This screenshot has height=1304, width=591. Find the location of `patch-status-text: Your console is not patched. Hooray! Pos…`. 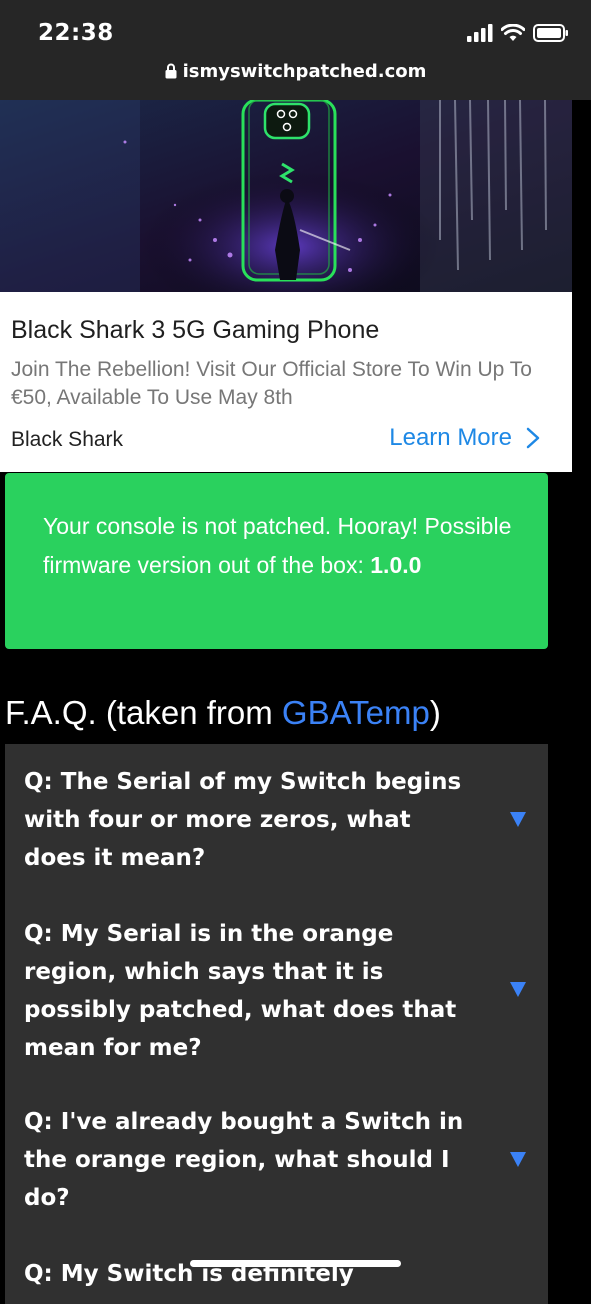

patch-status-text: Your console is not patched. Hooray! Pos… is located at coordinates (278, 546).